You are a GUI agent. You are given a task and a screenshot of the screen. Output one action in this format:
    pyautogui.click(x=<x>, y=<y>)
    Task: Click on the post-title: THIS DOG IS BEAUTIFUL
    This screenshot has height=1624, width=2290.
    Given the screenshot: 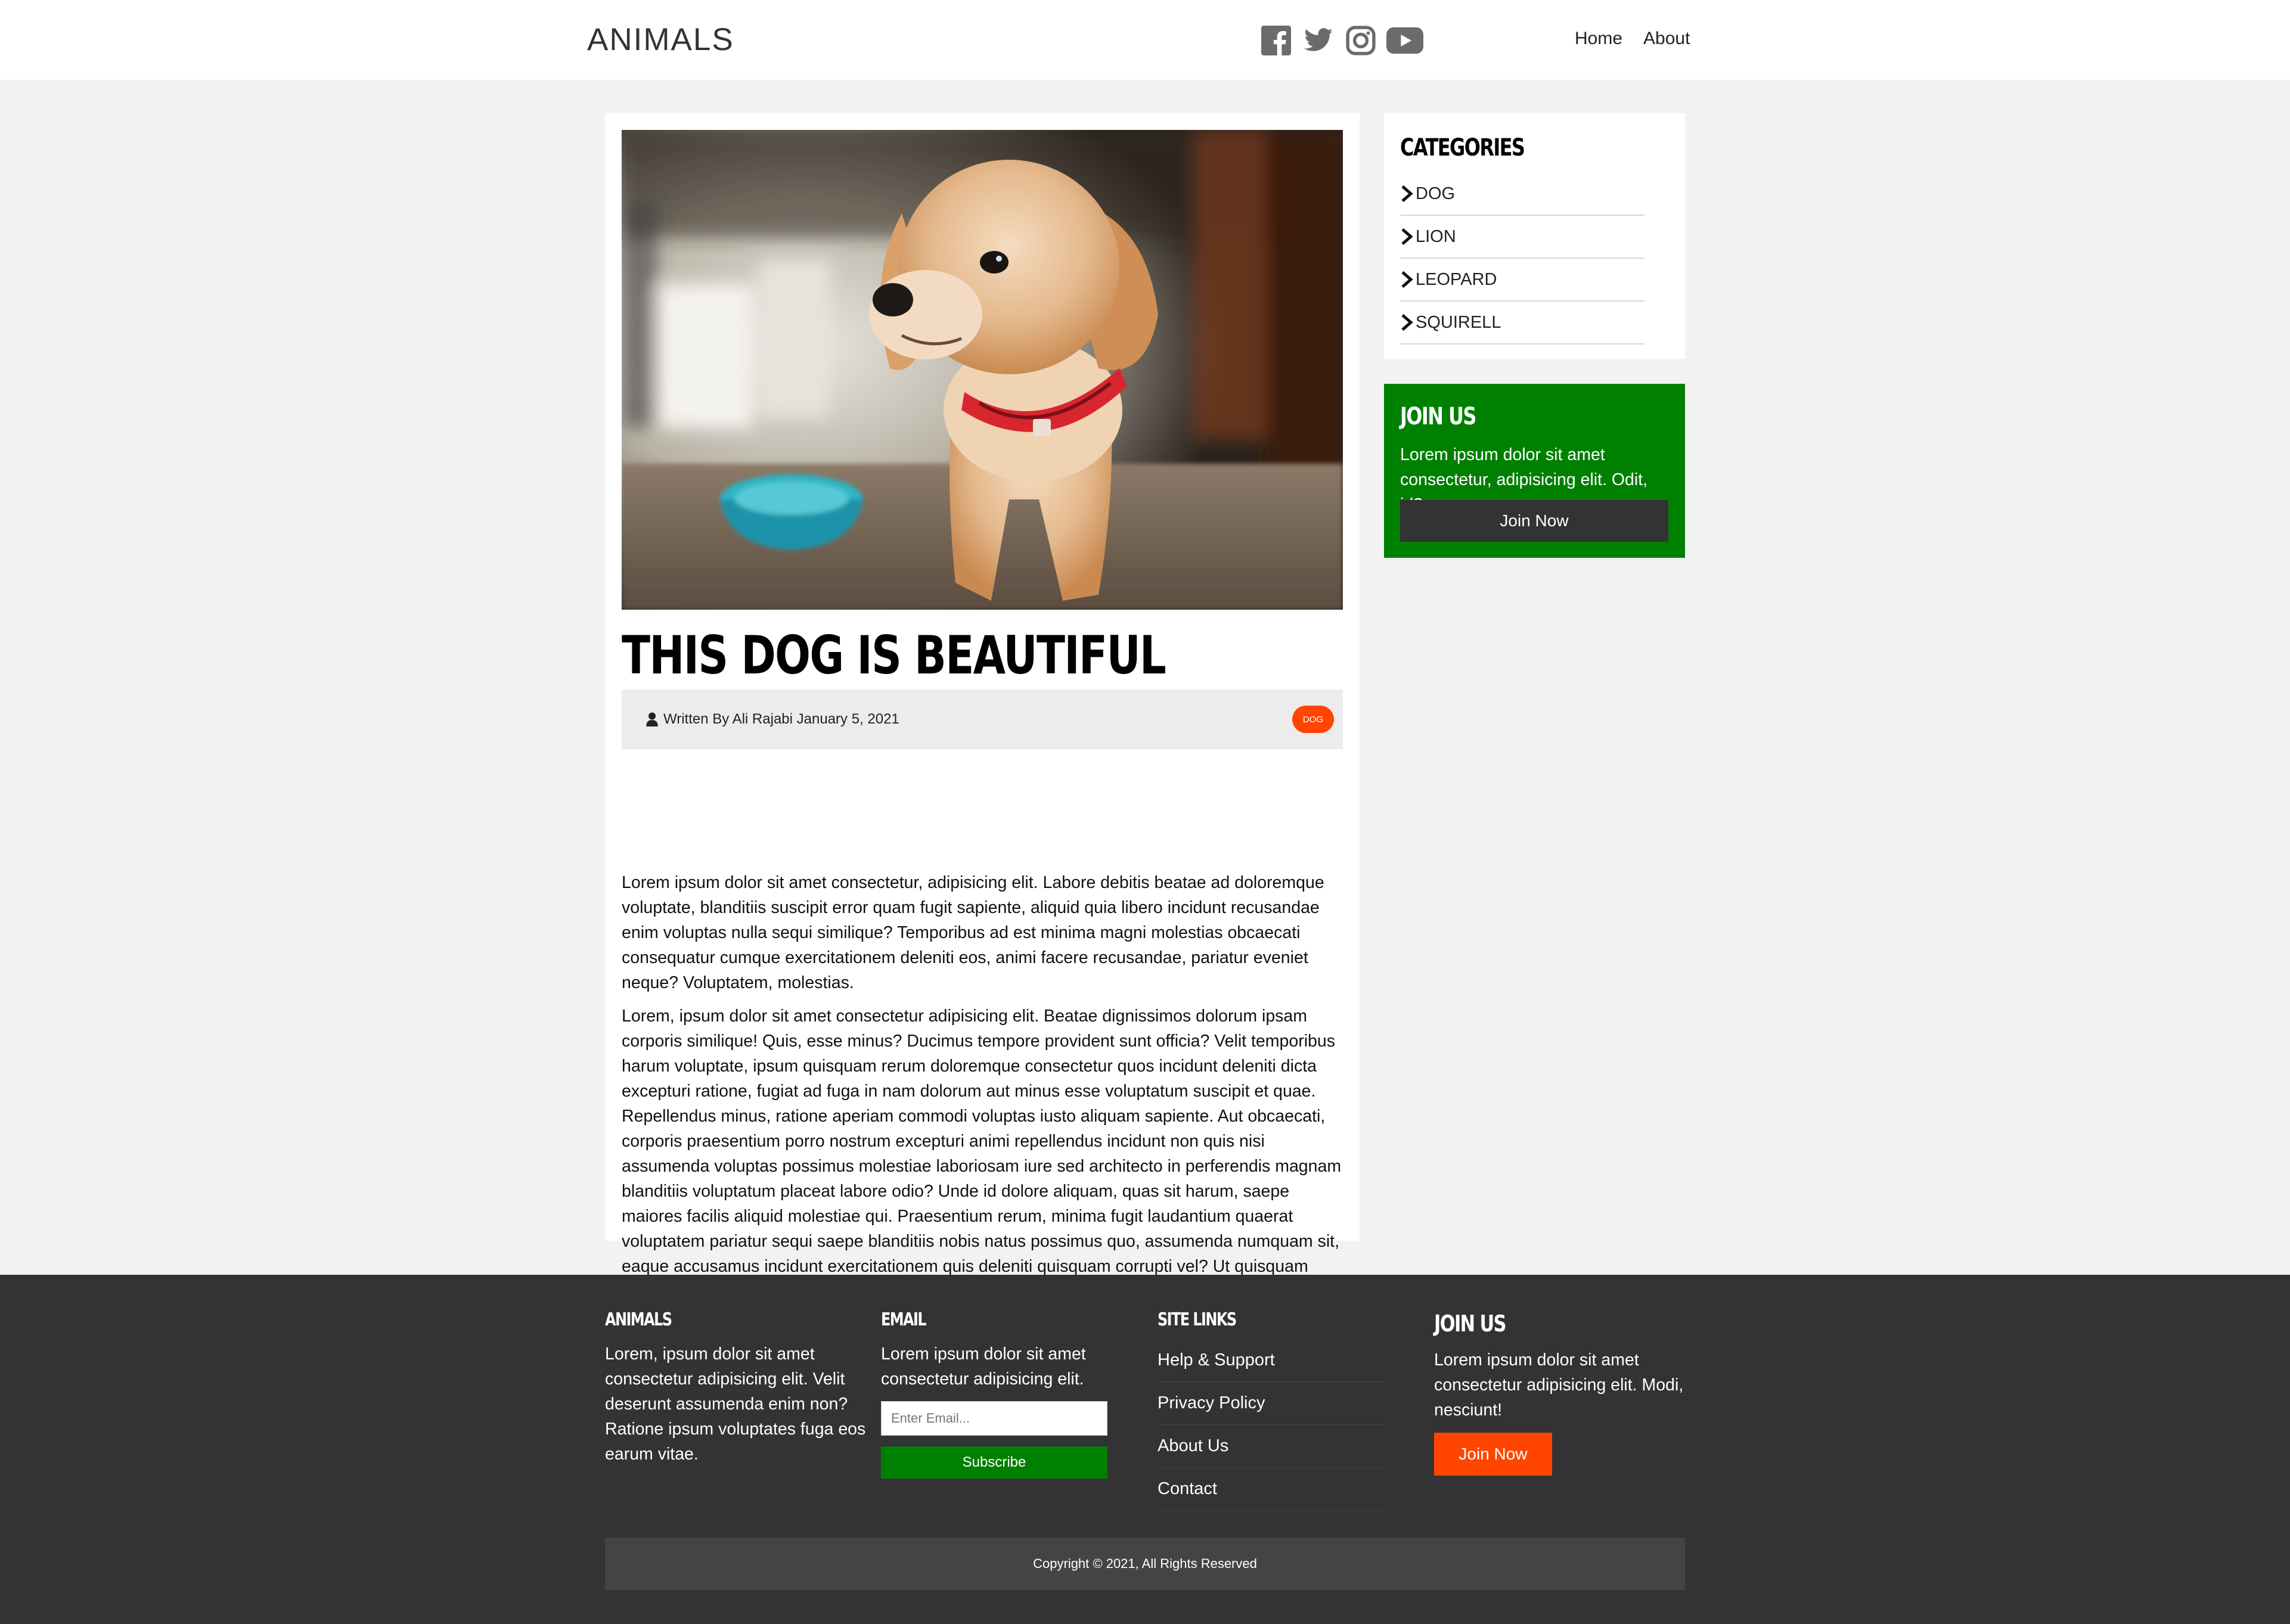 What is the action you would take?
    pyautogui.click(x=894, y=655)
    